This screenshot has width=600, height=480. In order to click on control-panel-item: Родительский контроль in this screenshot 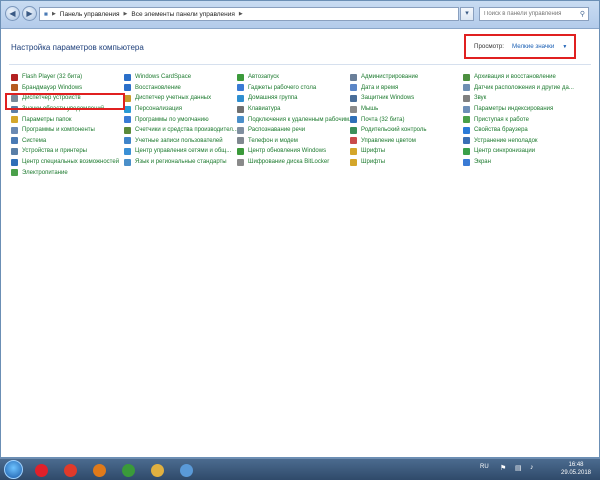, I will do `click(406, 130)`.